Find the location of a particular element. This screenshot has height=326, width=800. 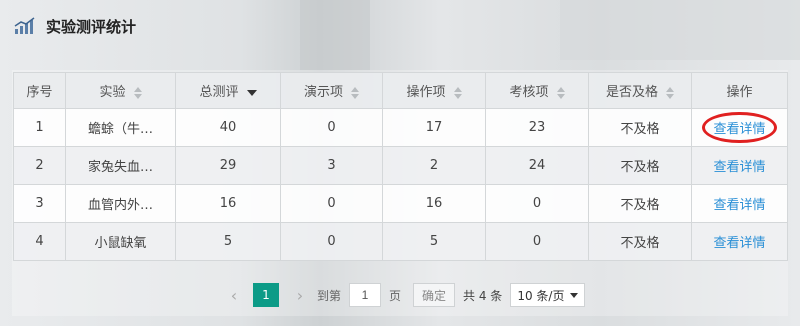

cell-operation: 17 is located at coordinates (434, 127).